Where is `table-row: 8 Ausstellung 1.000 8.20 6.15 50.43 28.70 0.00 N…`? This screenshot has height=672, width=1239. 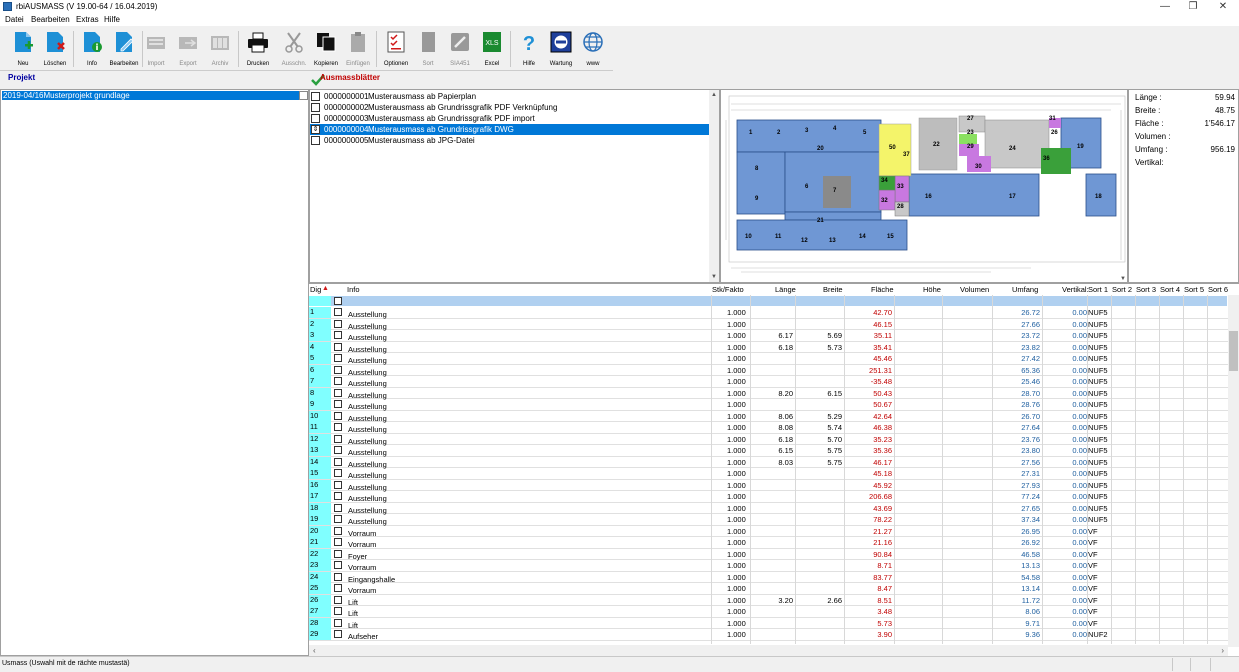 table-row: 8 Ausstellung 1.000 8.20 6.15 50.43 28.70 0.00 N… is located at coordinates (769, 393).